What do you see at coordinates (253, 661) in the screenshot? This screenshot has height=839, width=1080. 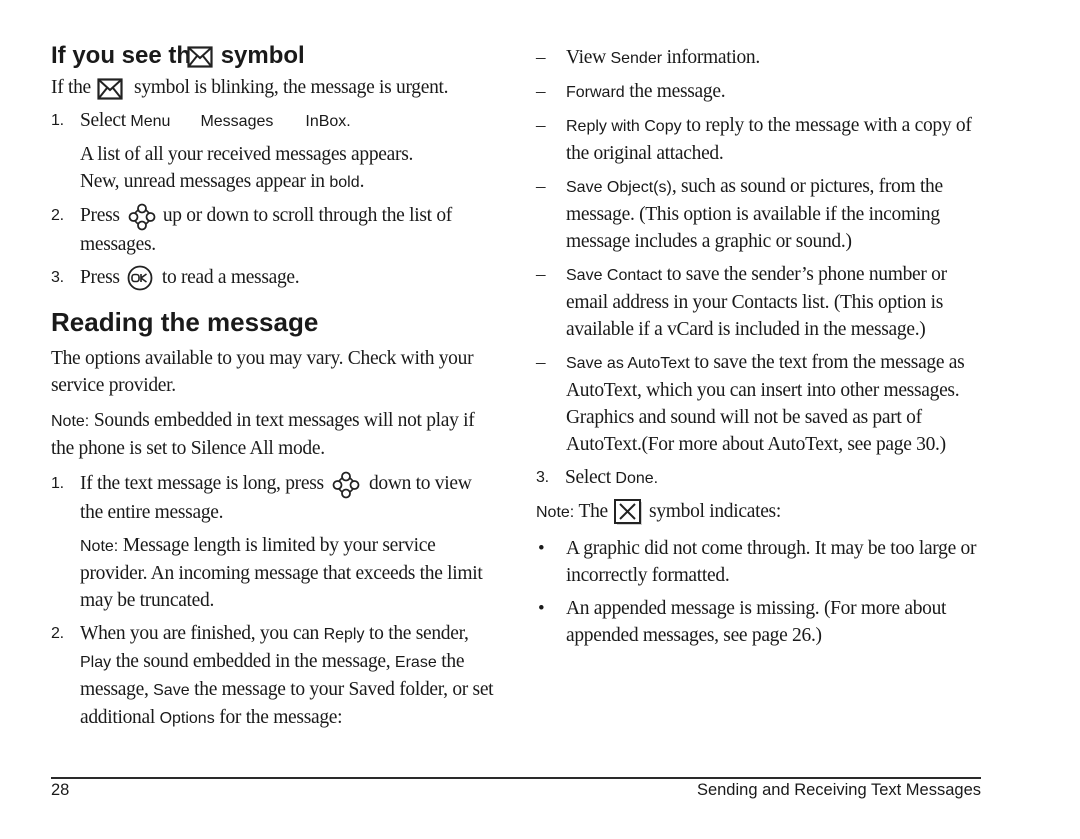 I see `text: the sound embedded in the message,` at bounding box center [253, 661].